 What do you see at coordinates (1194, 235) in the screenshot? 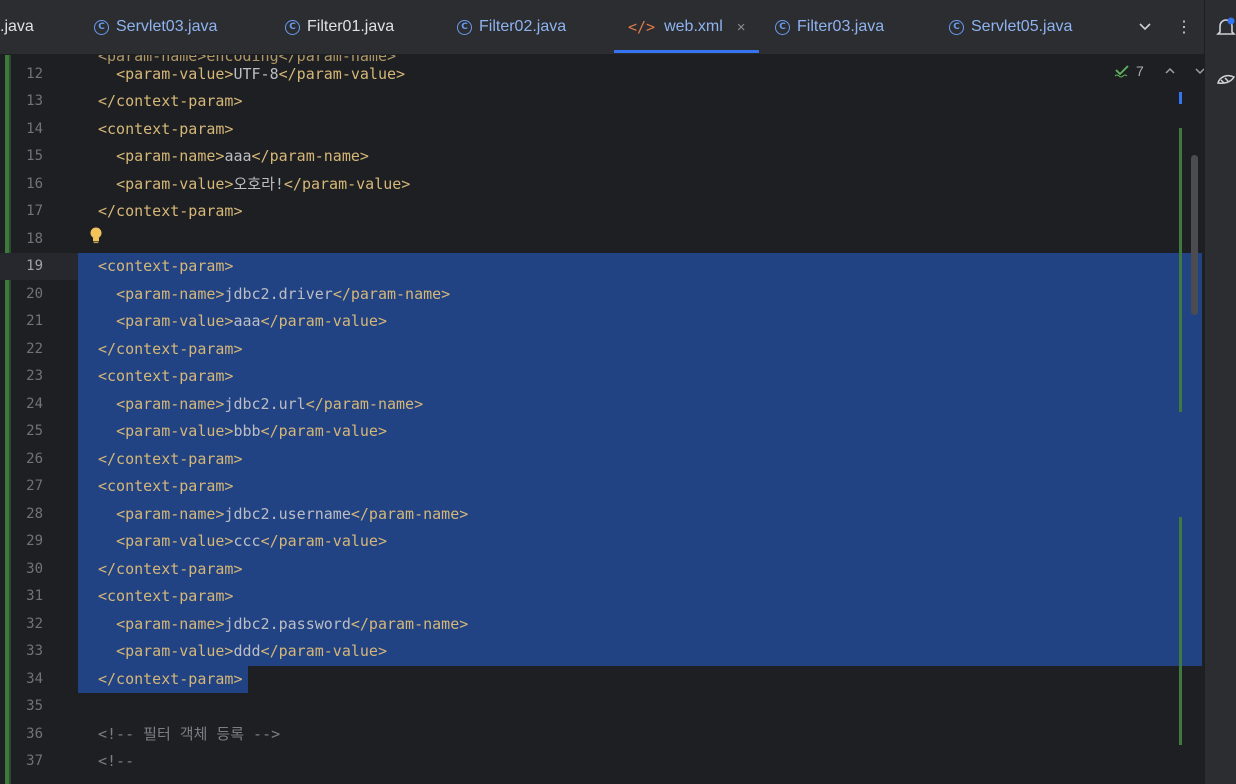
I see `vertical-scrollbar-thumb` at bounding box center [1194, 235].